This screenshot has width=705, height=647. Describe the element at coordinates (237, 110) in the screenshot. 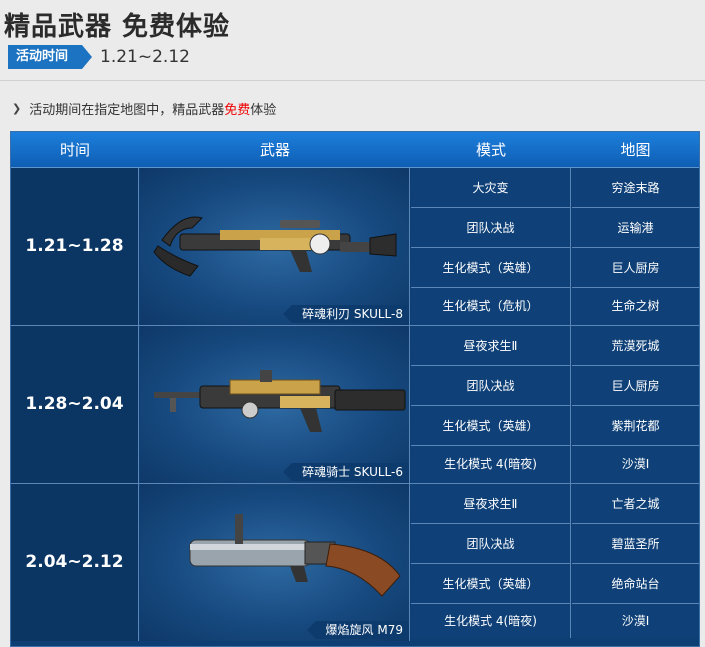

I see `note-highlight: 免费` at that location.